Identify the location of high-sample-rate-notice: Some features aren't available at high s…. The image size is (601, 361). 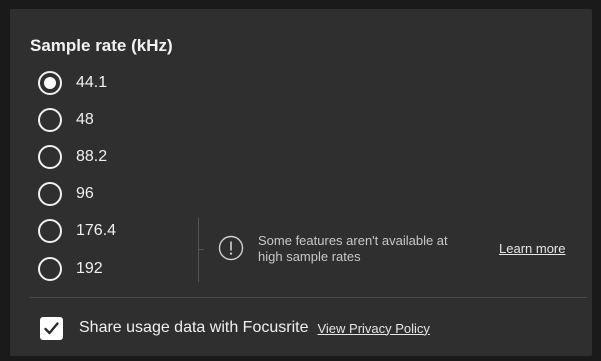
(376, 249).